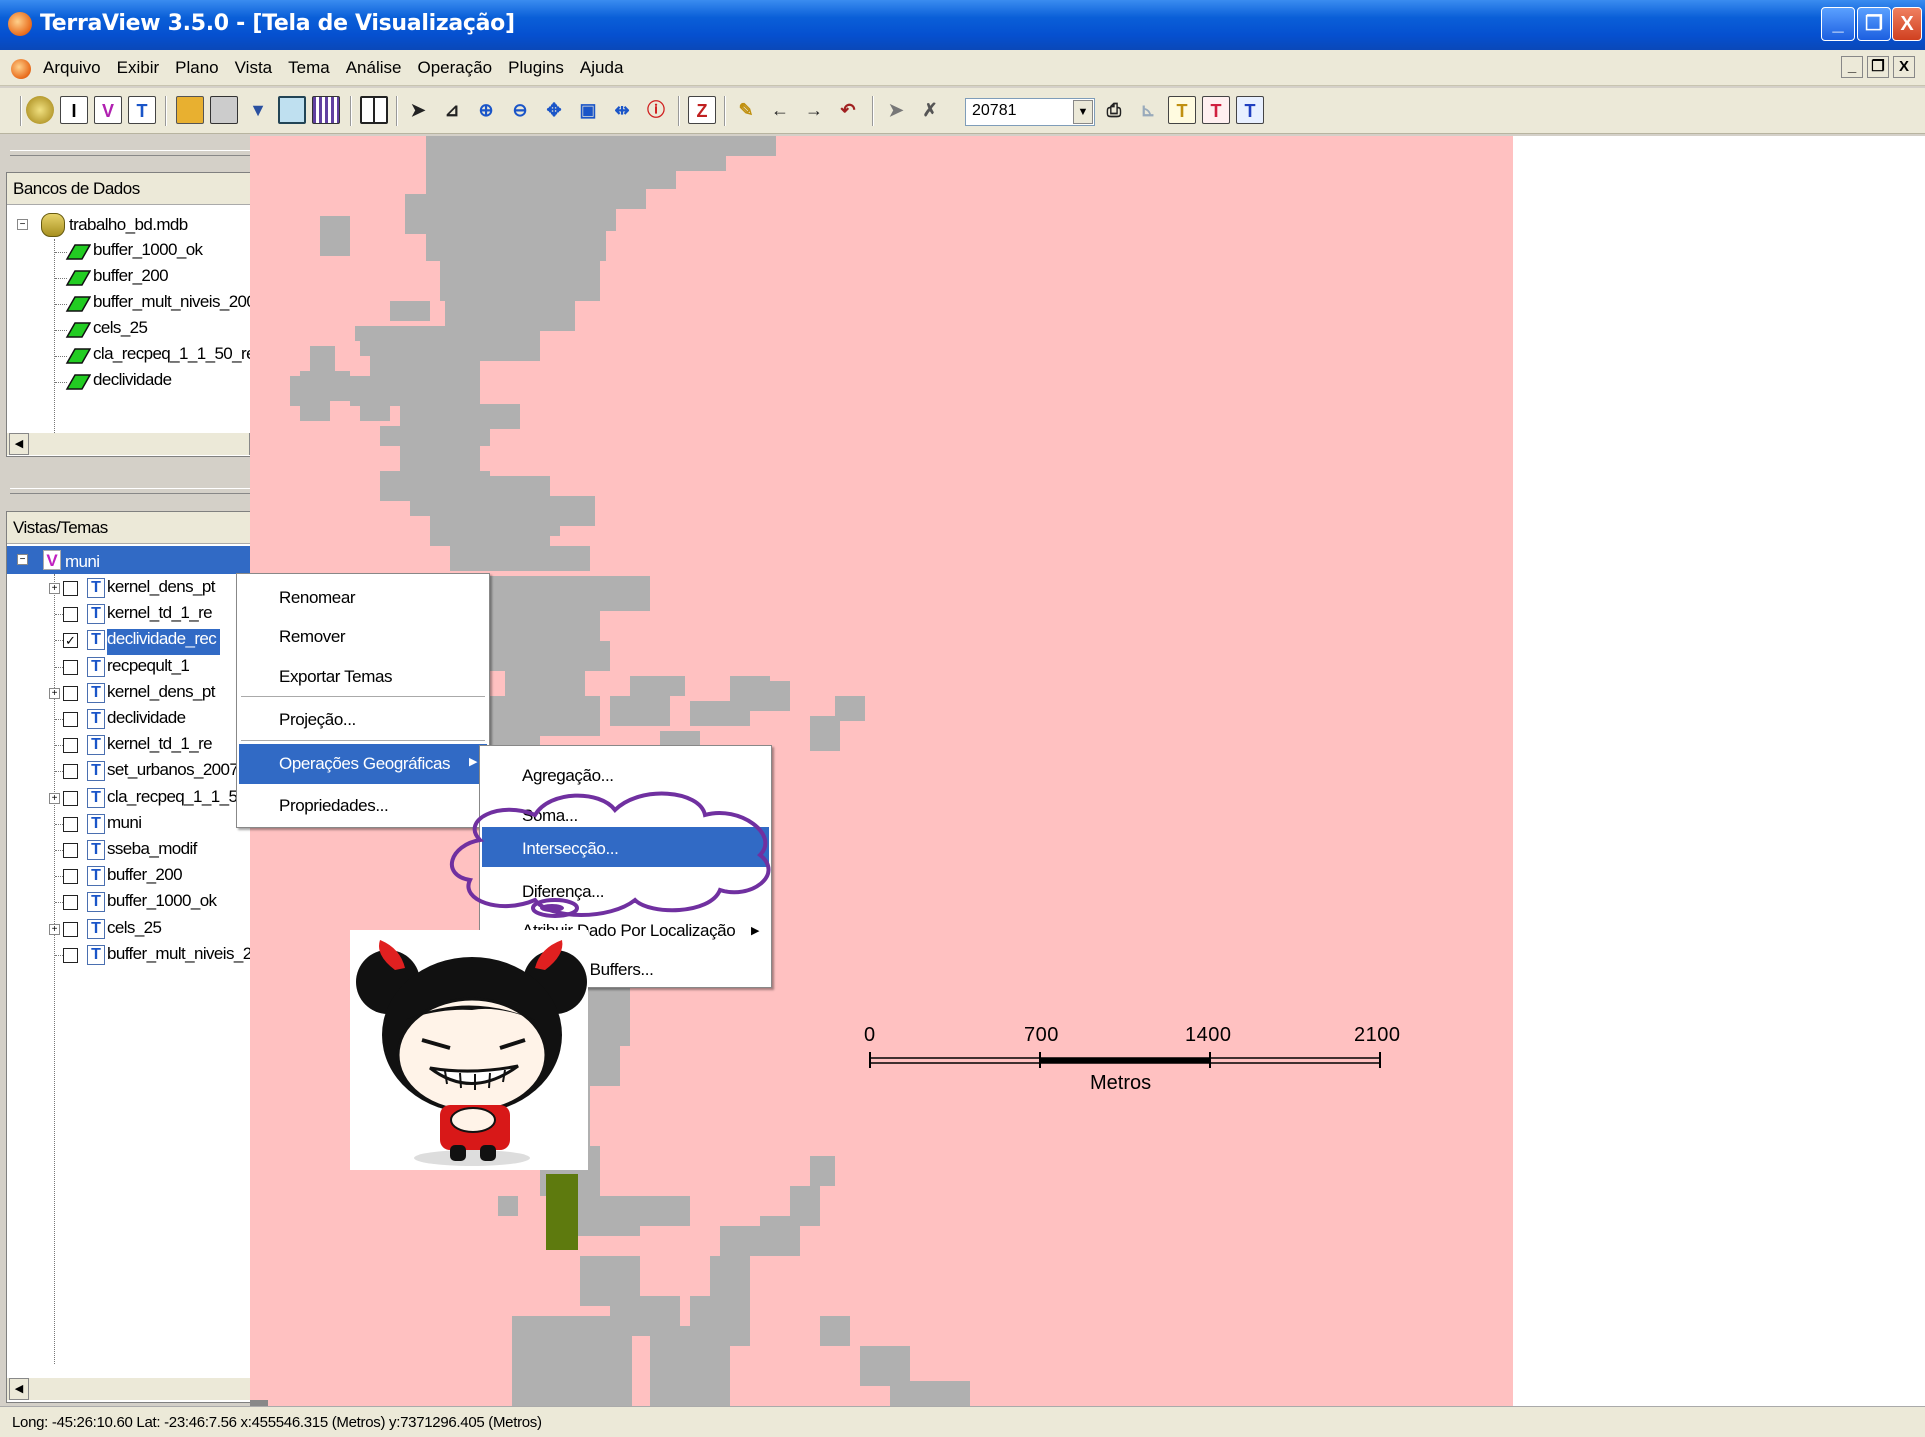 The image size is (1925, 1437). Describe the element at coordinates (72, 68) in the screenshot. I see `menu-arquivo: Arquivo` at that location.